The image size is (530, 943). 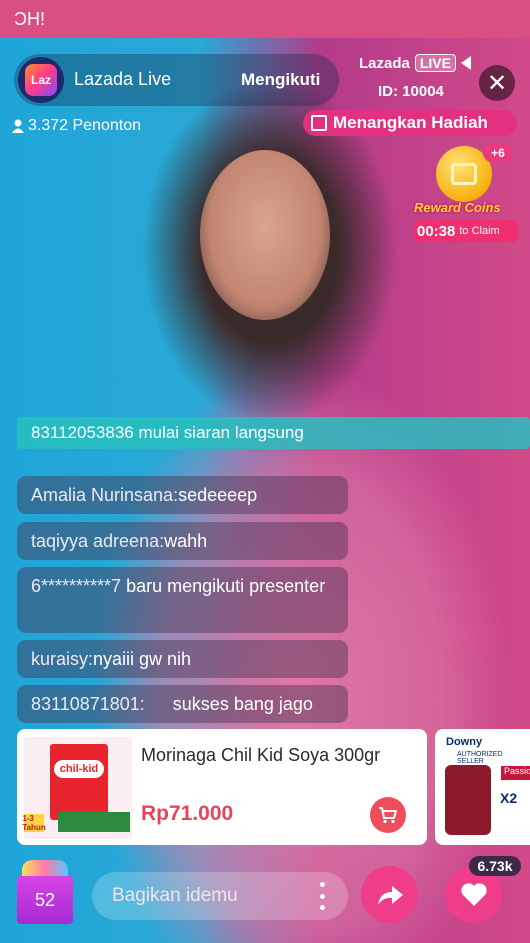 What do you see at coordinates (260, 755) in the screenshot?
I see `product-title: Morinaga Chil Kid Soya 300gr` at bounding box center [260, 755].